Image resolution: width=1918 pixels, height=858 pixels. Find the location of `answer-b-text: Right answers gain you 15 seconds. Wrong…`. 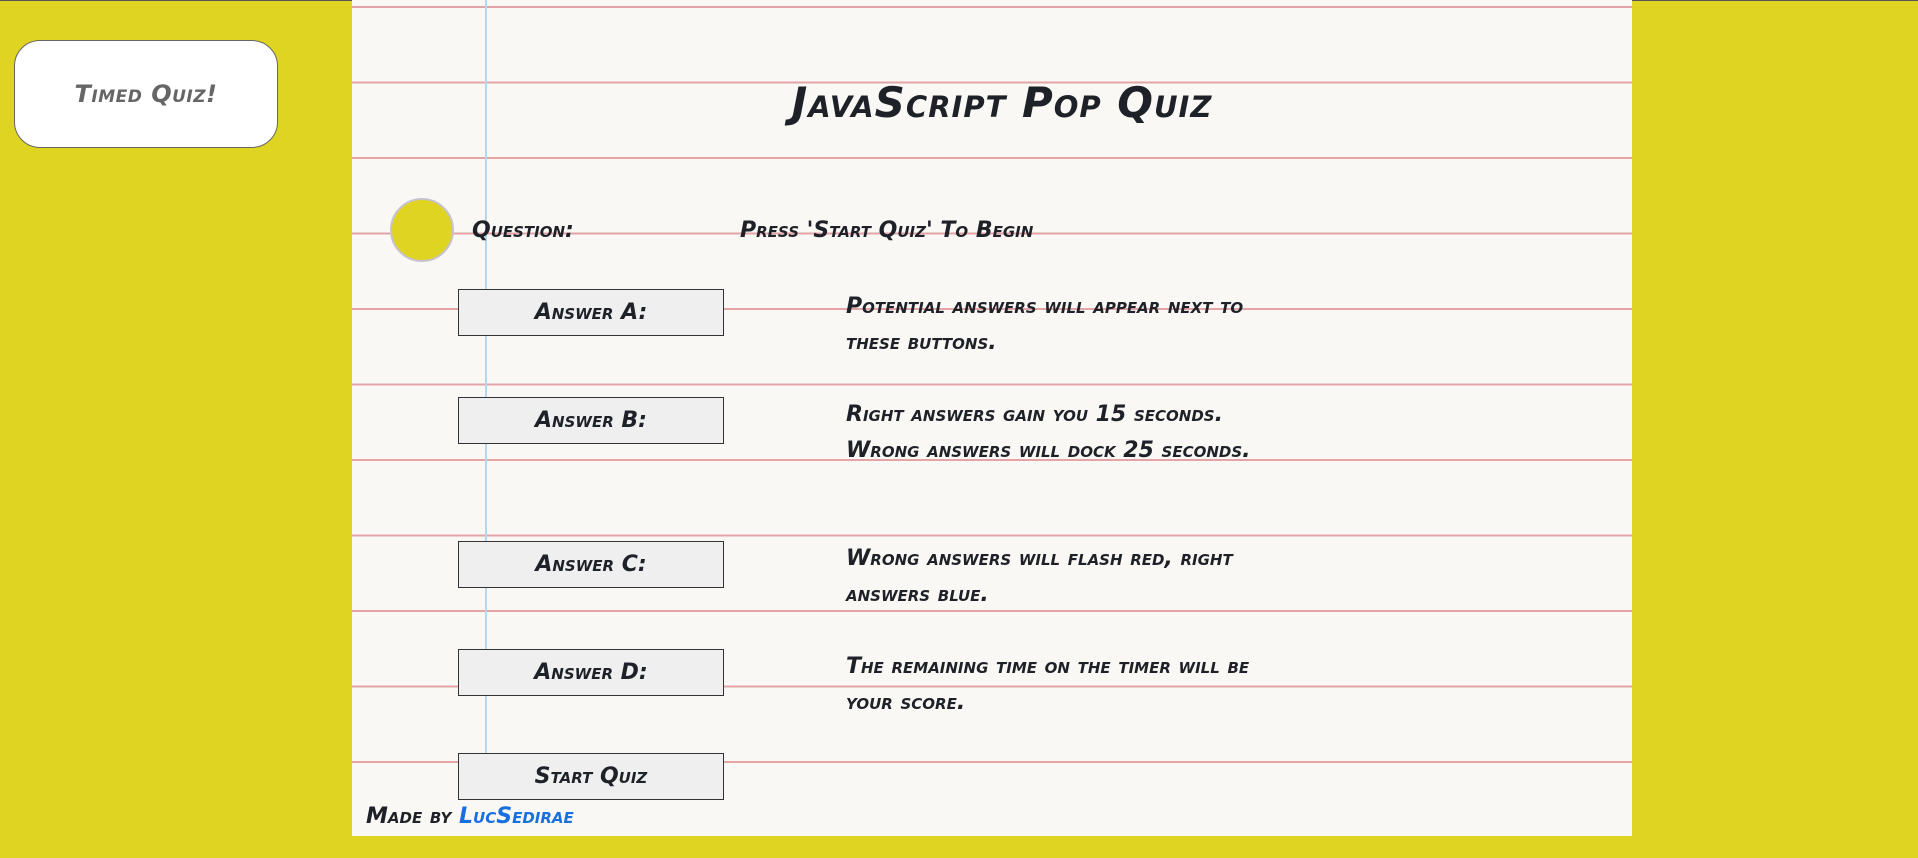

answer-b-text: Right answers gain you 15 seconds. Wrong… is located at coordinates (1048, 432).